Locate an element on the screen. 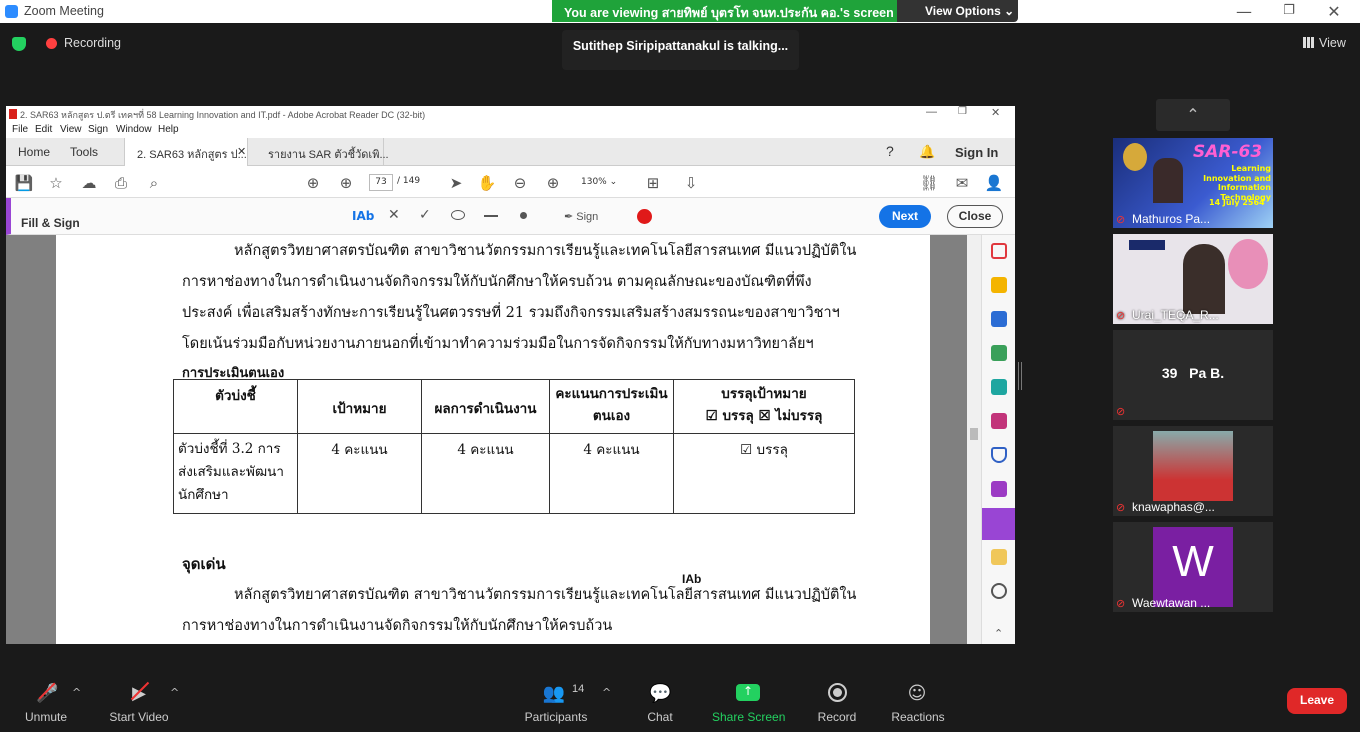 This screenshot has height=732, width=1360. save-icon: 💾 is located at coordinates (24, 183).